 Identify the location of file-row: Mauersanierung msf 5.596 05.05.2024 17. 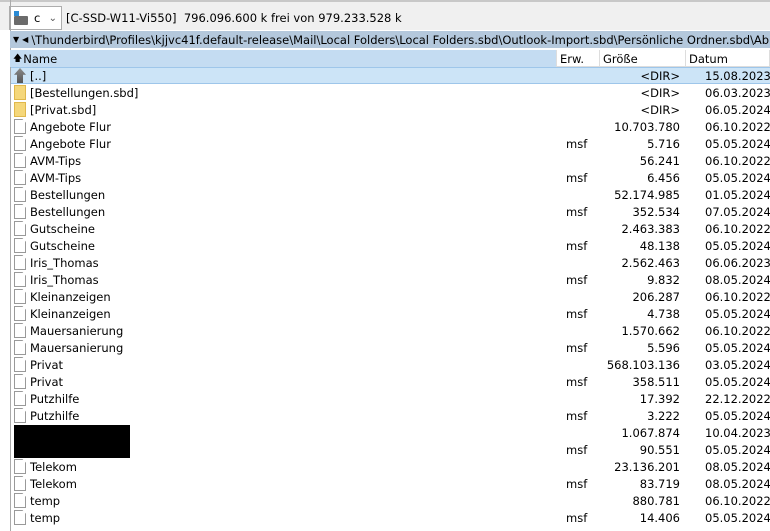
(390, 347).